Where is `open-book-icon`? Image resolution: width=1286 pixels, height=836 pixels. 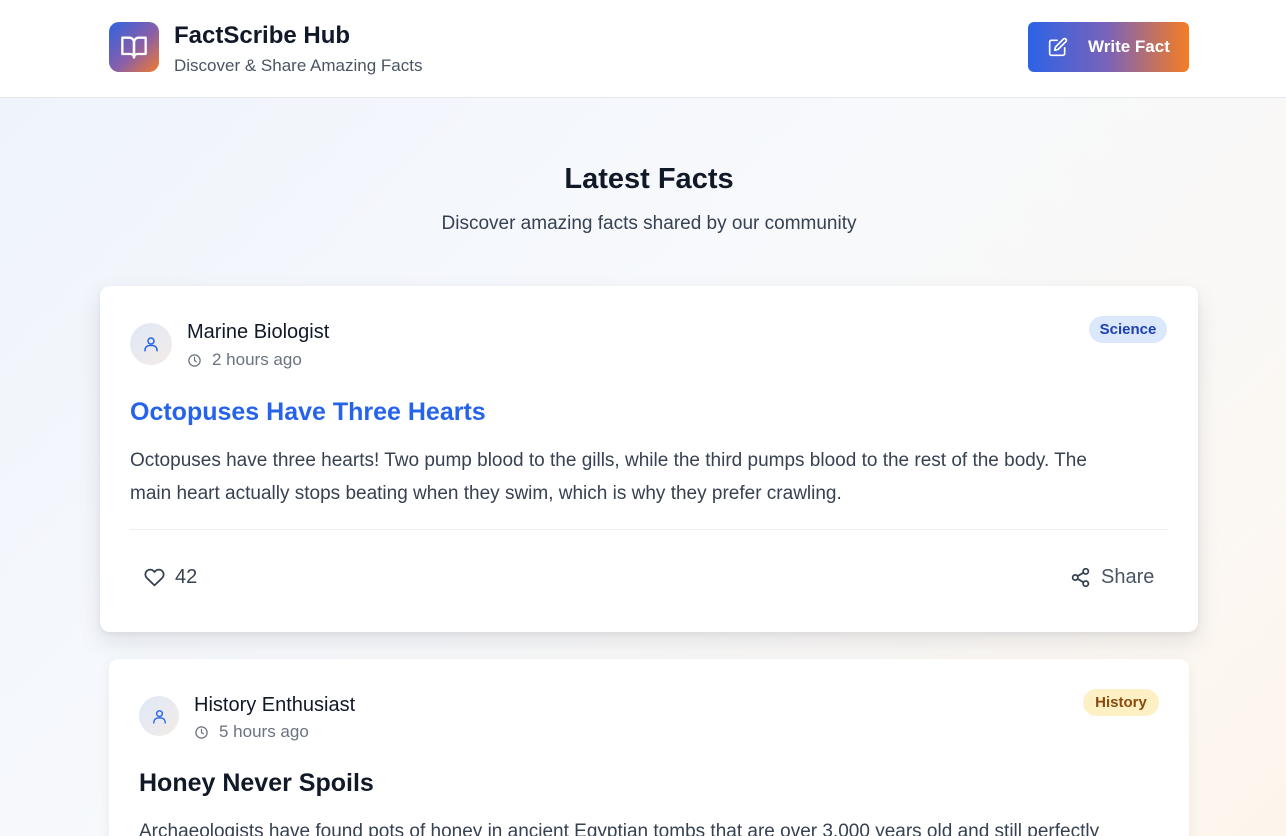
open-book-icon is located at coordinates (134, 47).